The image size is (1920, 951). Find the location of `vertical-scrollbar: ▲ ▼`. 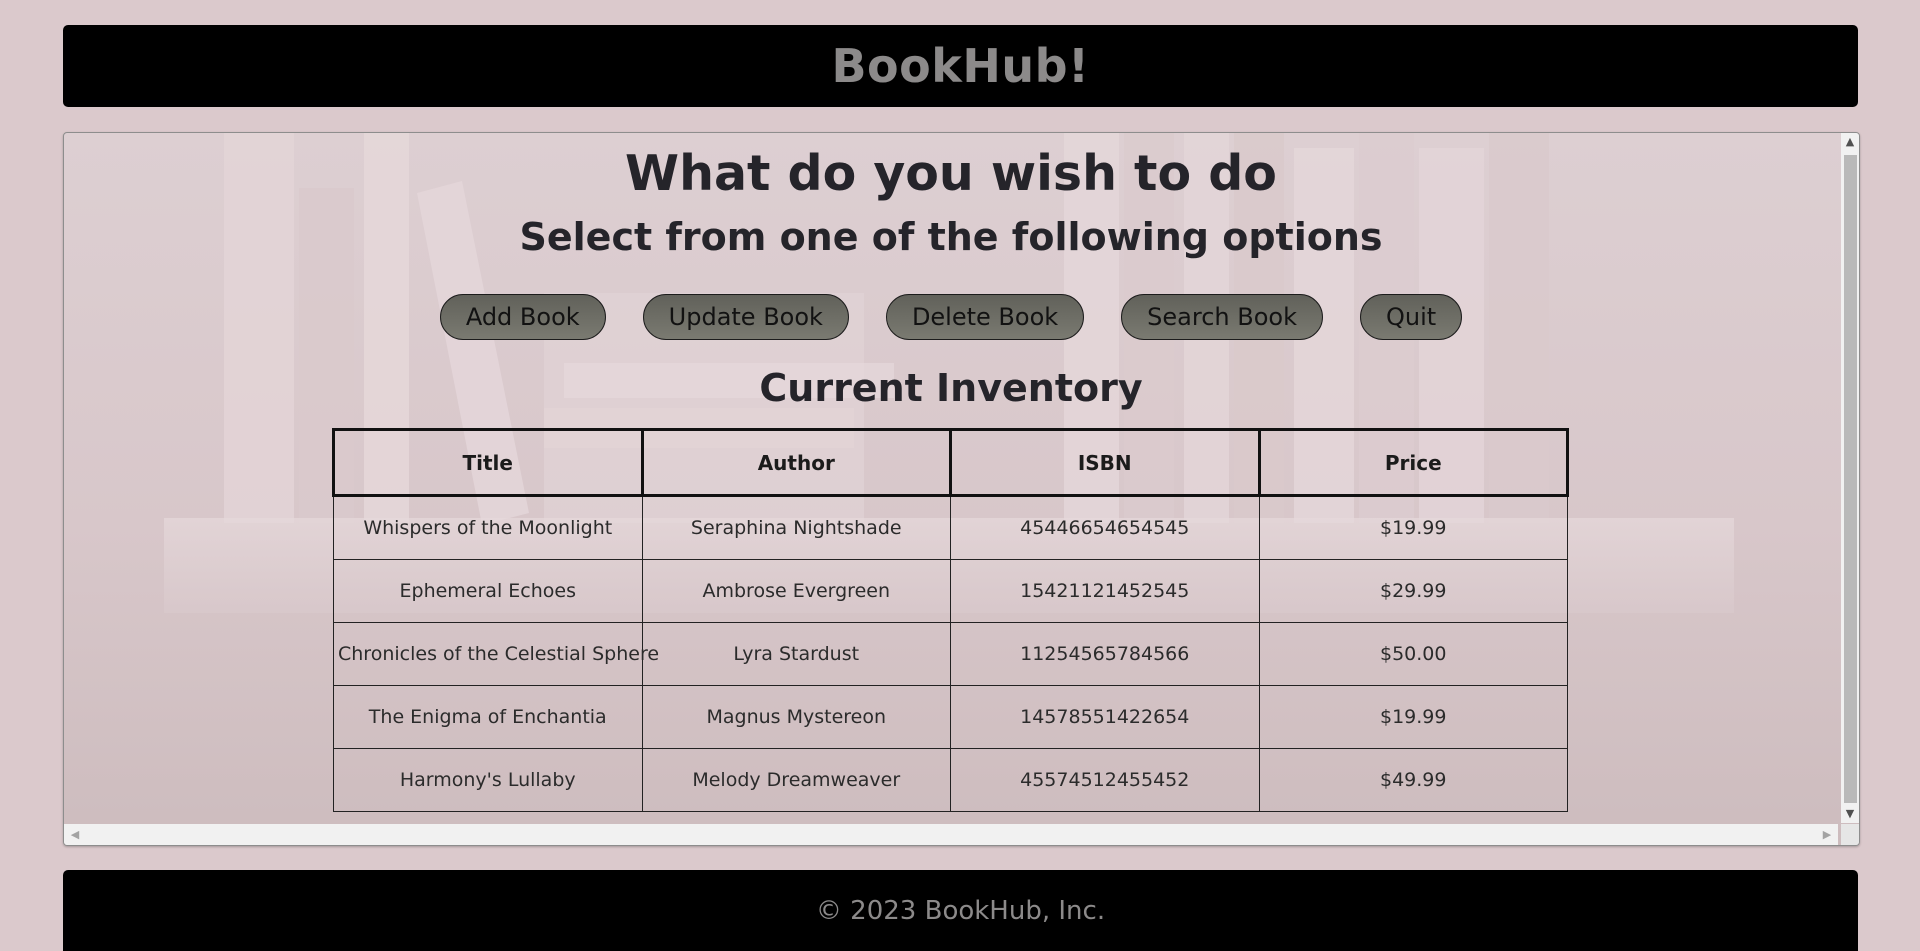

vertical-scrollbar: ▲ ▼ is located at coordinates (1850, 478).